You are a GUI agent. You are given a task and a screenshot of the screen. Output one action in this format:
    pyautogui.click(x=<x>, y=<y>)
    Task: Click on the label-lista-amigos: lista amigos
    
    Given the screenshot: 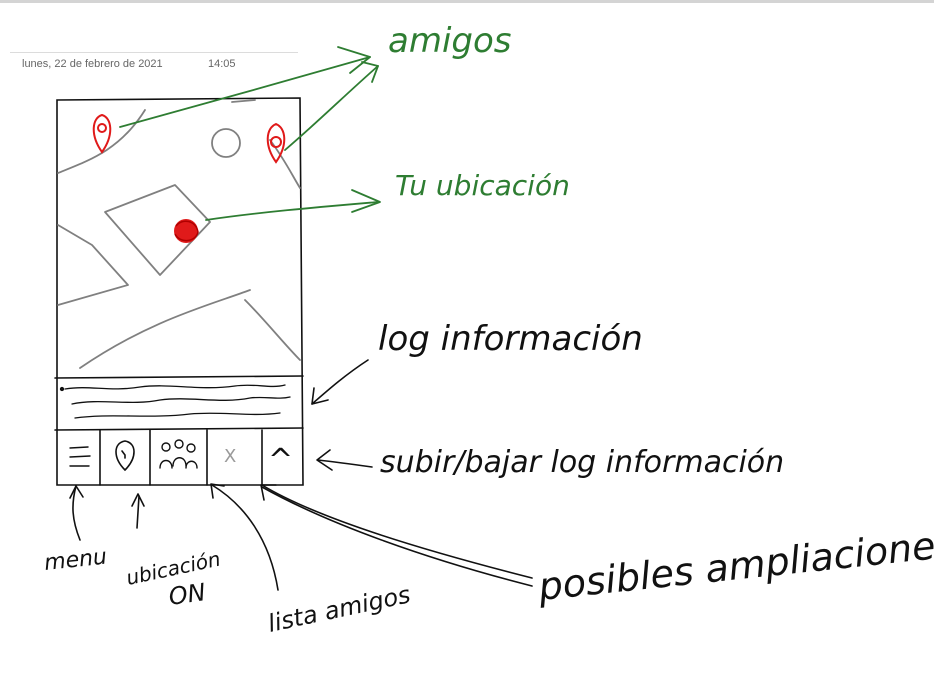 What is the action you would take?
    pyautogui.click(x=338, y=608)
    